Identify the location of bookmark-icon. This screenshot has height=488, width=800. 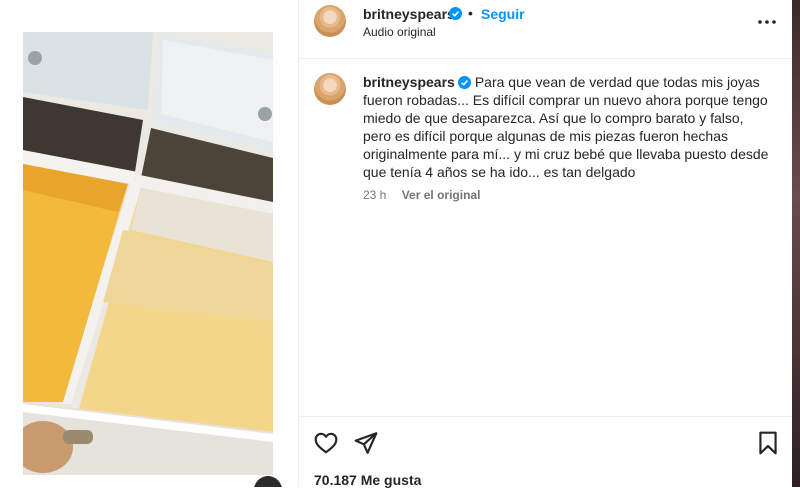
(768, 443).